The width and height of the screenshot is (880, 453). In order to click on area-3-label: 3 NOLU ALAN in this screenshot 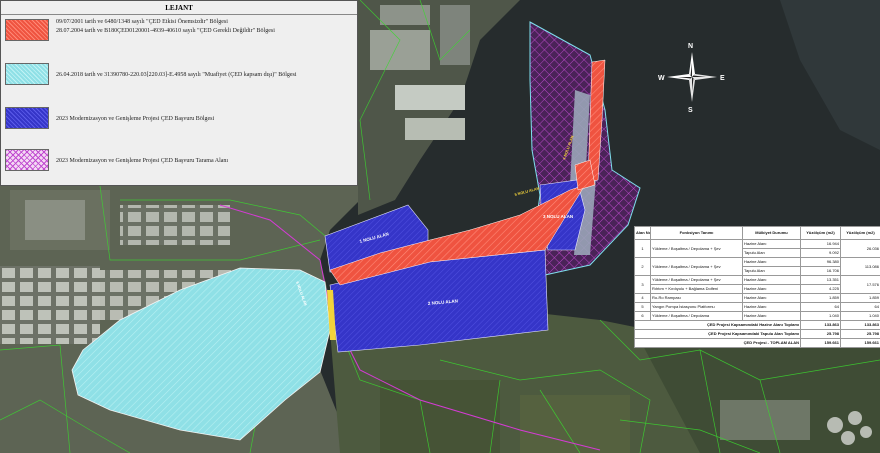, I will do `click(558, 216)`.